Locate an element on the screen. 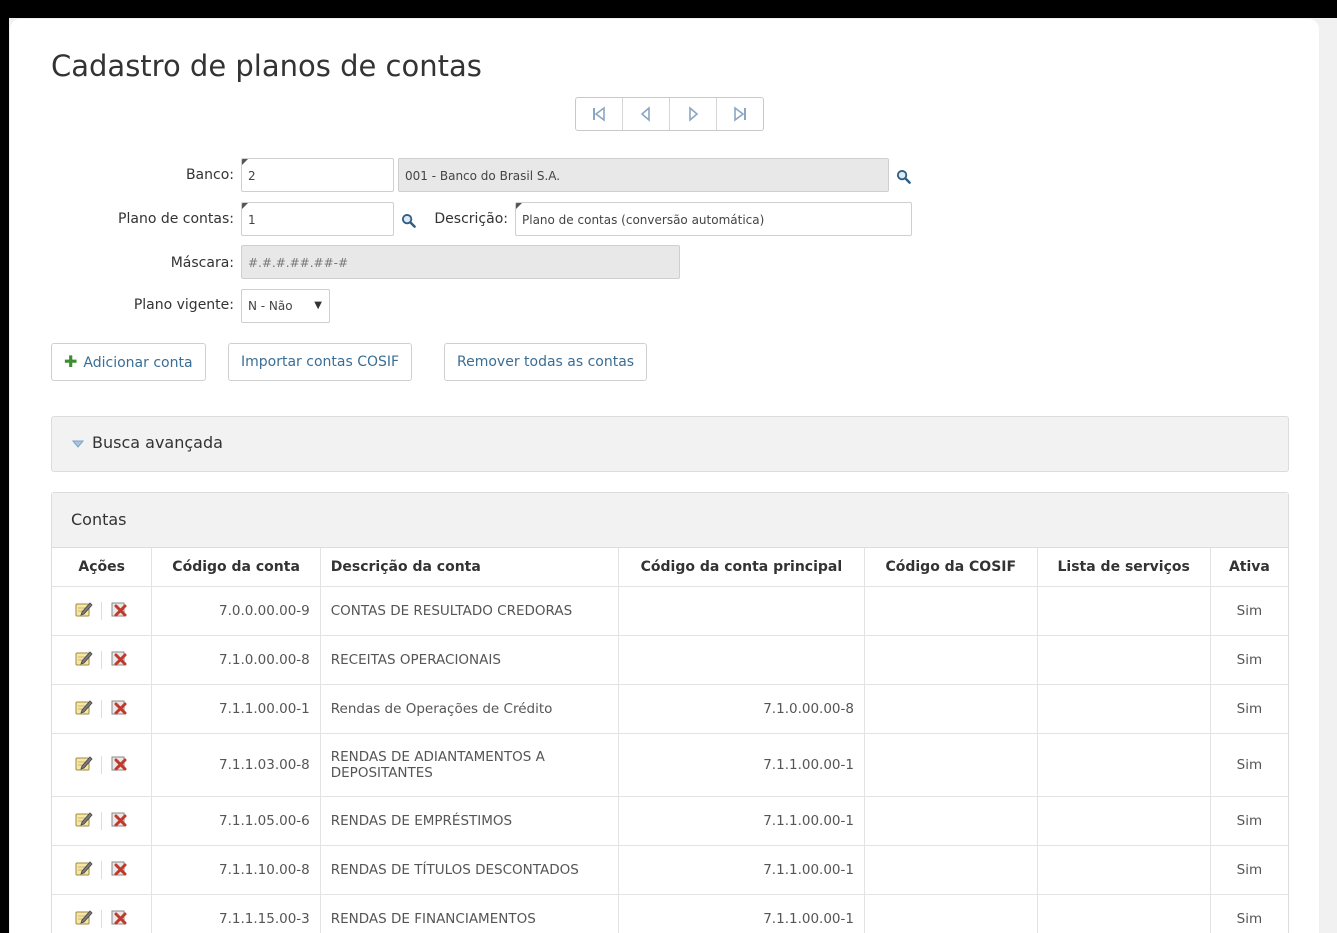  remove-all-label: Remover todas as contas is located at coordinates (546, 362).